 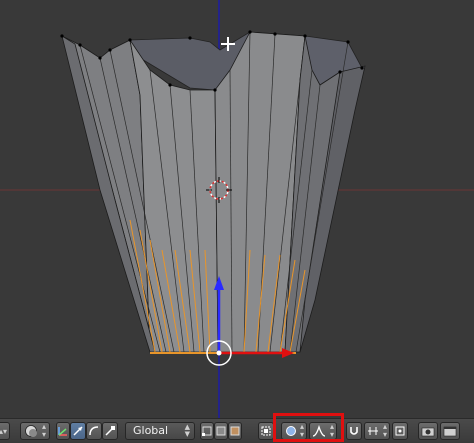 I want to click on snap-toggle-button, so click(x=354, y=431).